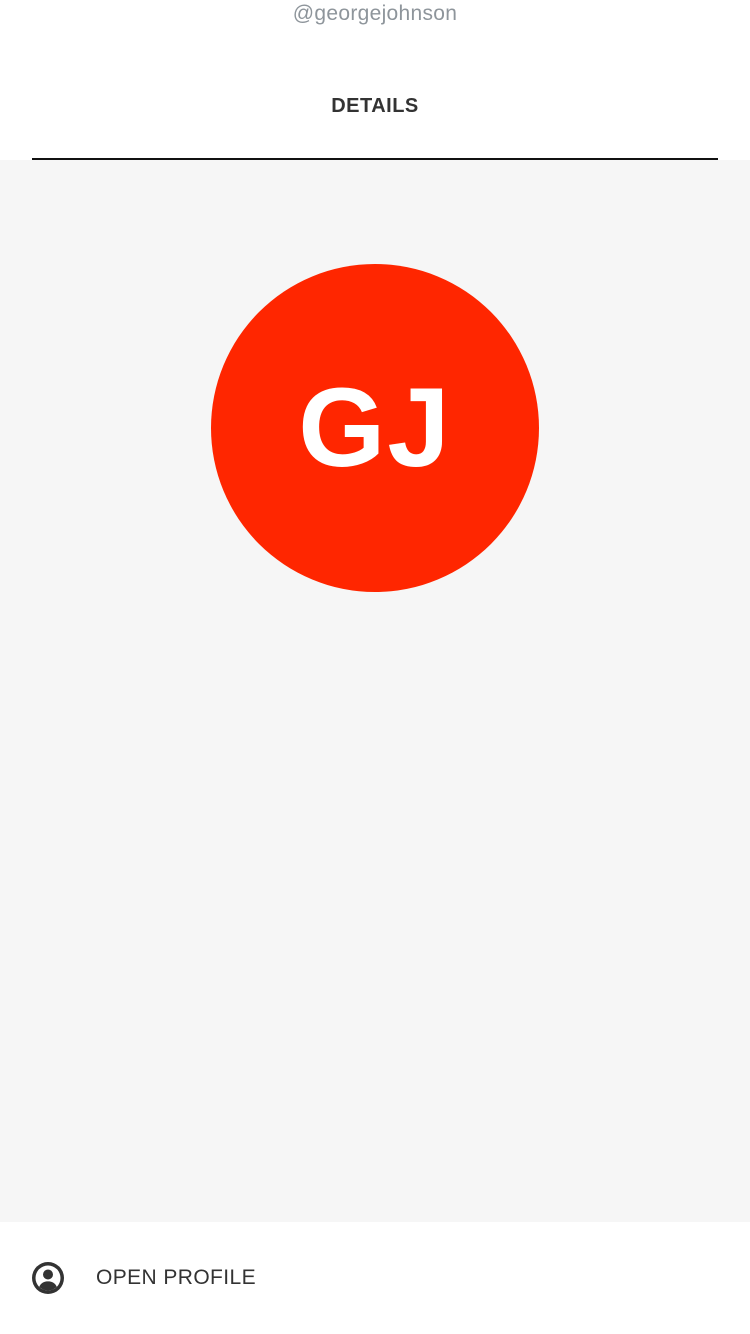 The image size is (750, 1334). What do you see at coordinates (48, 1278) in the screenshot?
I see `account-circle-icon` at bounding box center [48, 1278].